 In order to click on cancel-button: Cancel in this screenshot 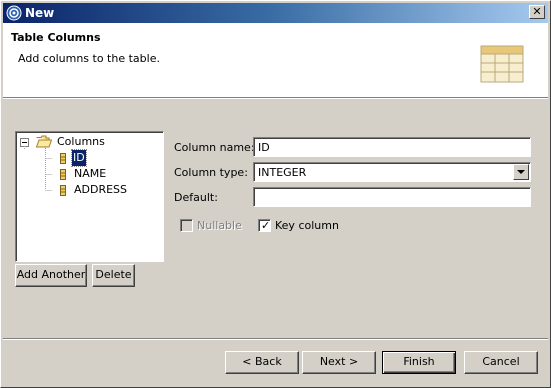, I will do `click(501, 362)`.